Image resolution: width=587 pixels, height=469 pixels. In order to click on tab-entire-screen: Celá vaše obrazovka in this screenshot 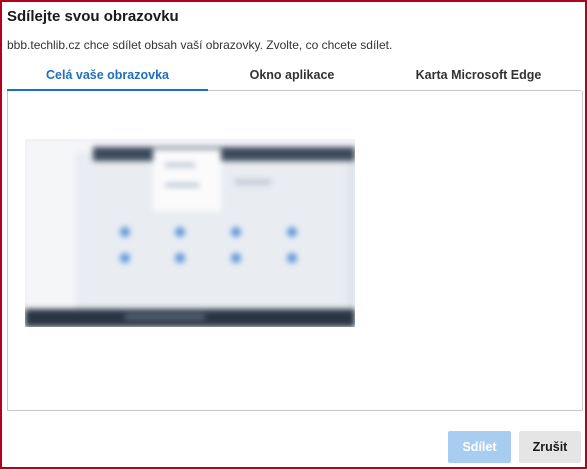, I will do `click(107, 75)`.